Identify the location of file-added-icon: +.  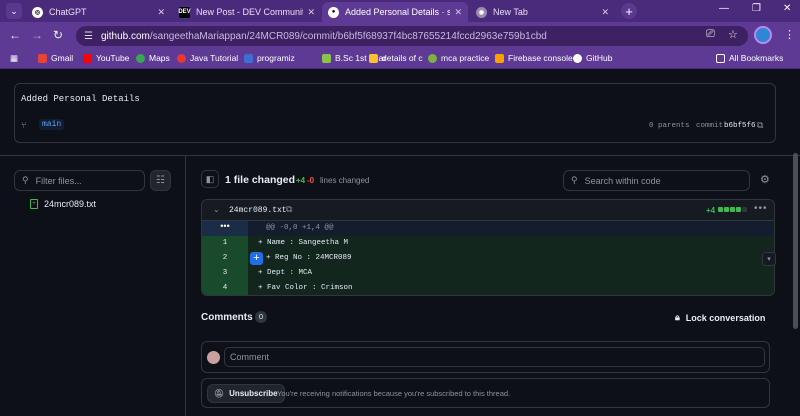
(34, 204).